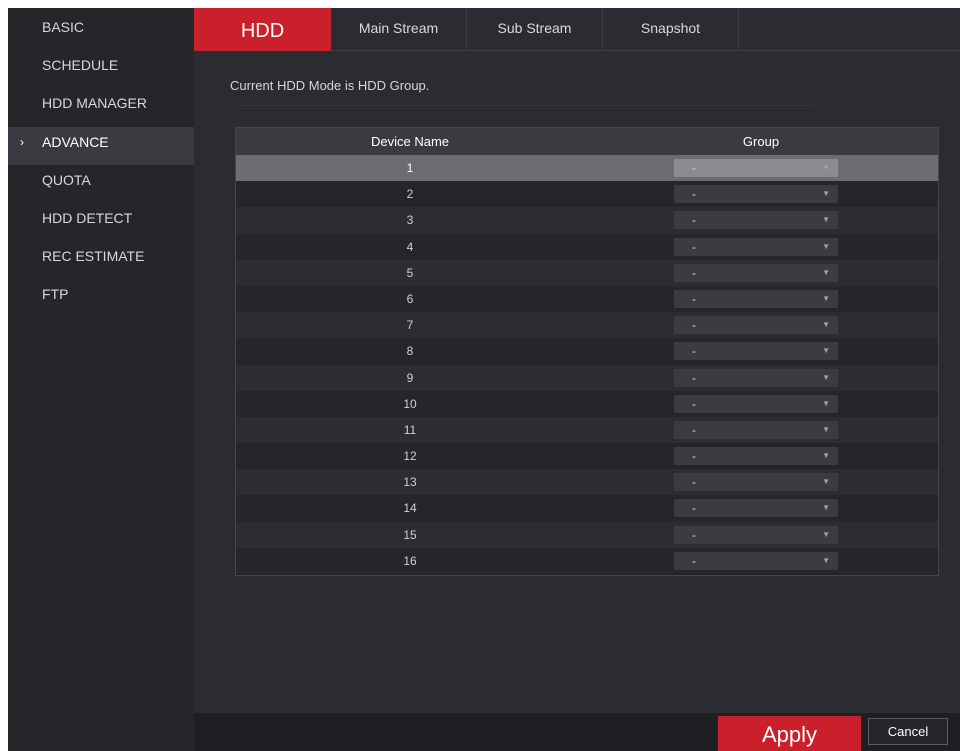 This screenshot has width=960, height=751. Describe the element at coordinates (410, 508) in the screenshot. I see `device-name-cell: 14` at that location.